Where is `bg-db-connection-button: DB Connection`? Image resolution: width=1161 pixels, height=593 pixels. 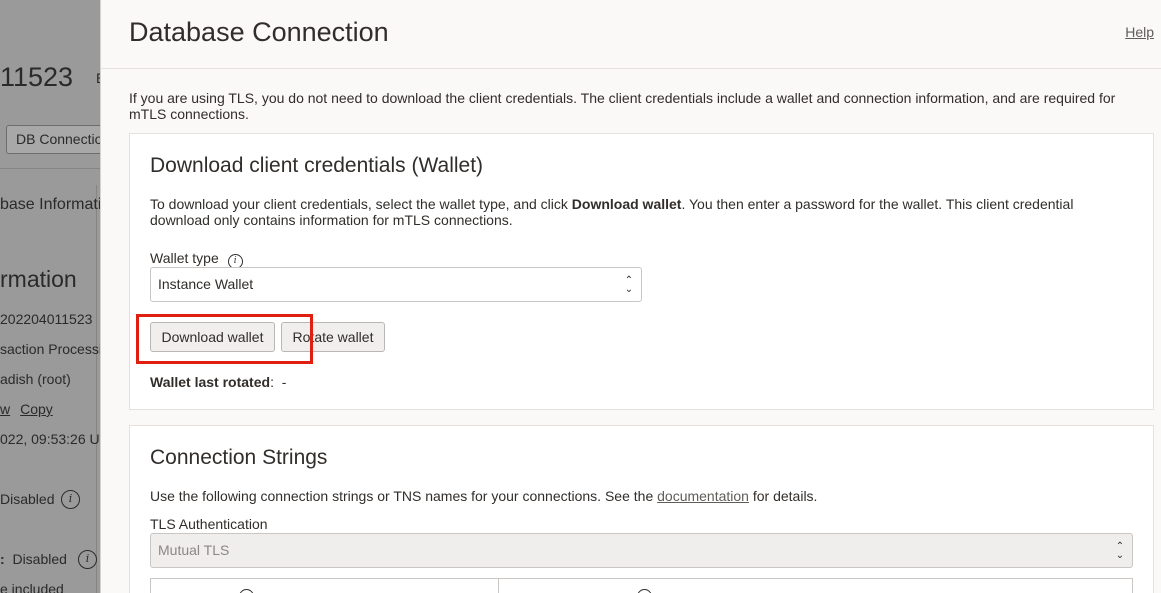
bg-db-connection-button: DB Connection is located at coordinates (53, 139).